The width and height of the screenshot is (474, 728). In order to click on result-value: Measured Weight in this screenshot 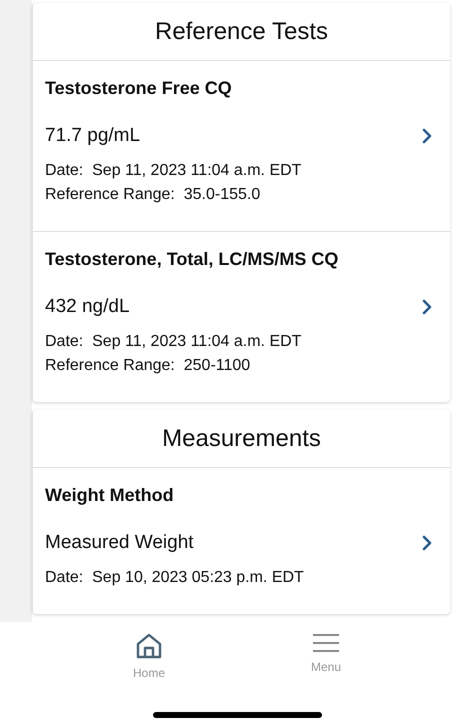, I will do `click(119, 543)`.